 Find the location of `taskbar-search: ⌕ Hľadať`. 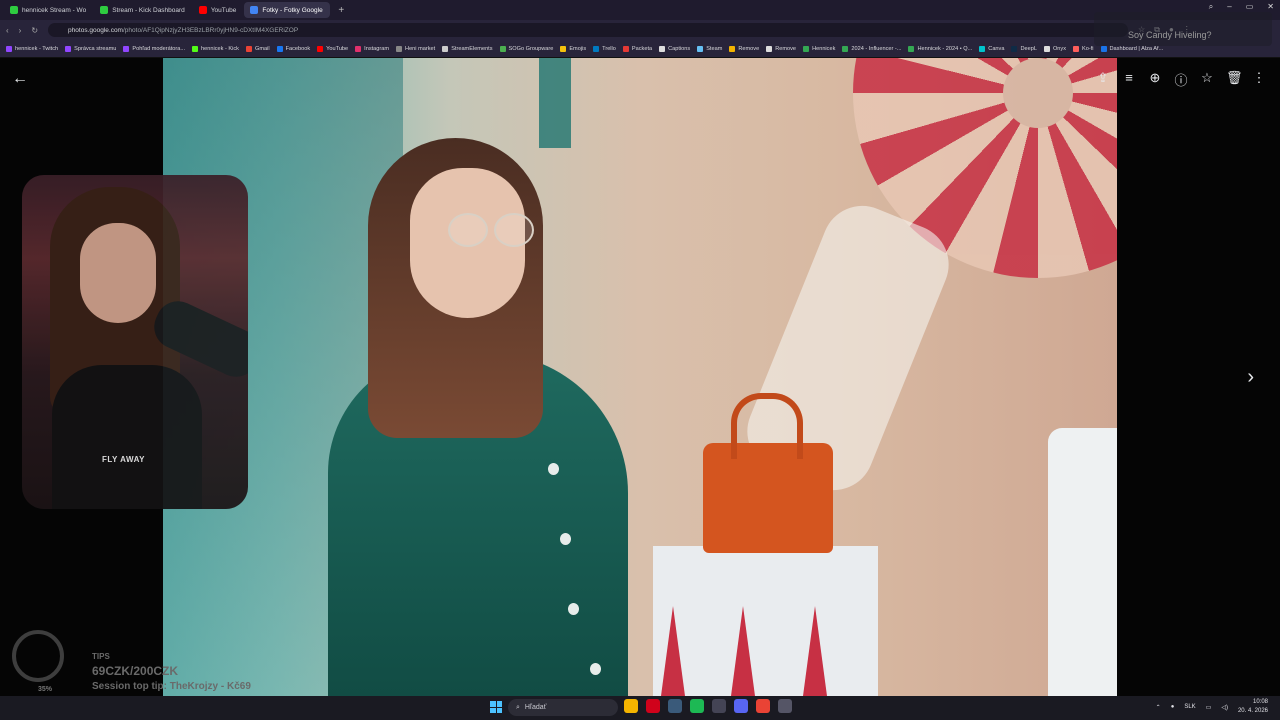

taskbar-search: ⌕ Hľadať is located at coordinates (563, 707).